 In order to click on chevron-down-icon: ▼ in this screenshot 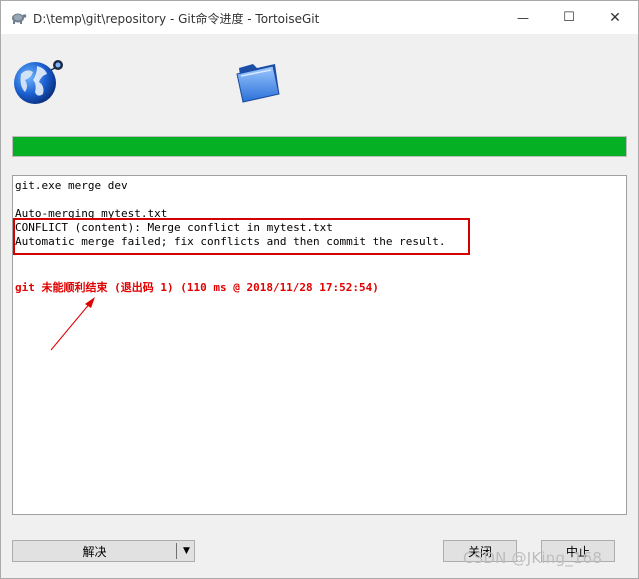, I will do `click(186, 551)`.